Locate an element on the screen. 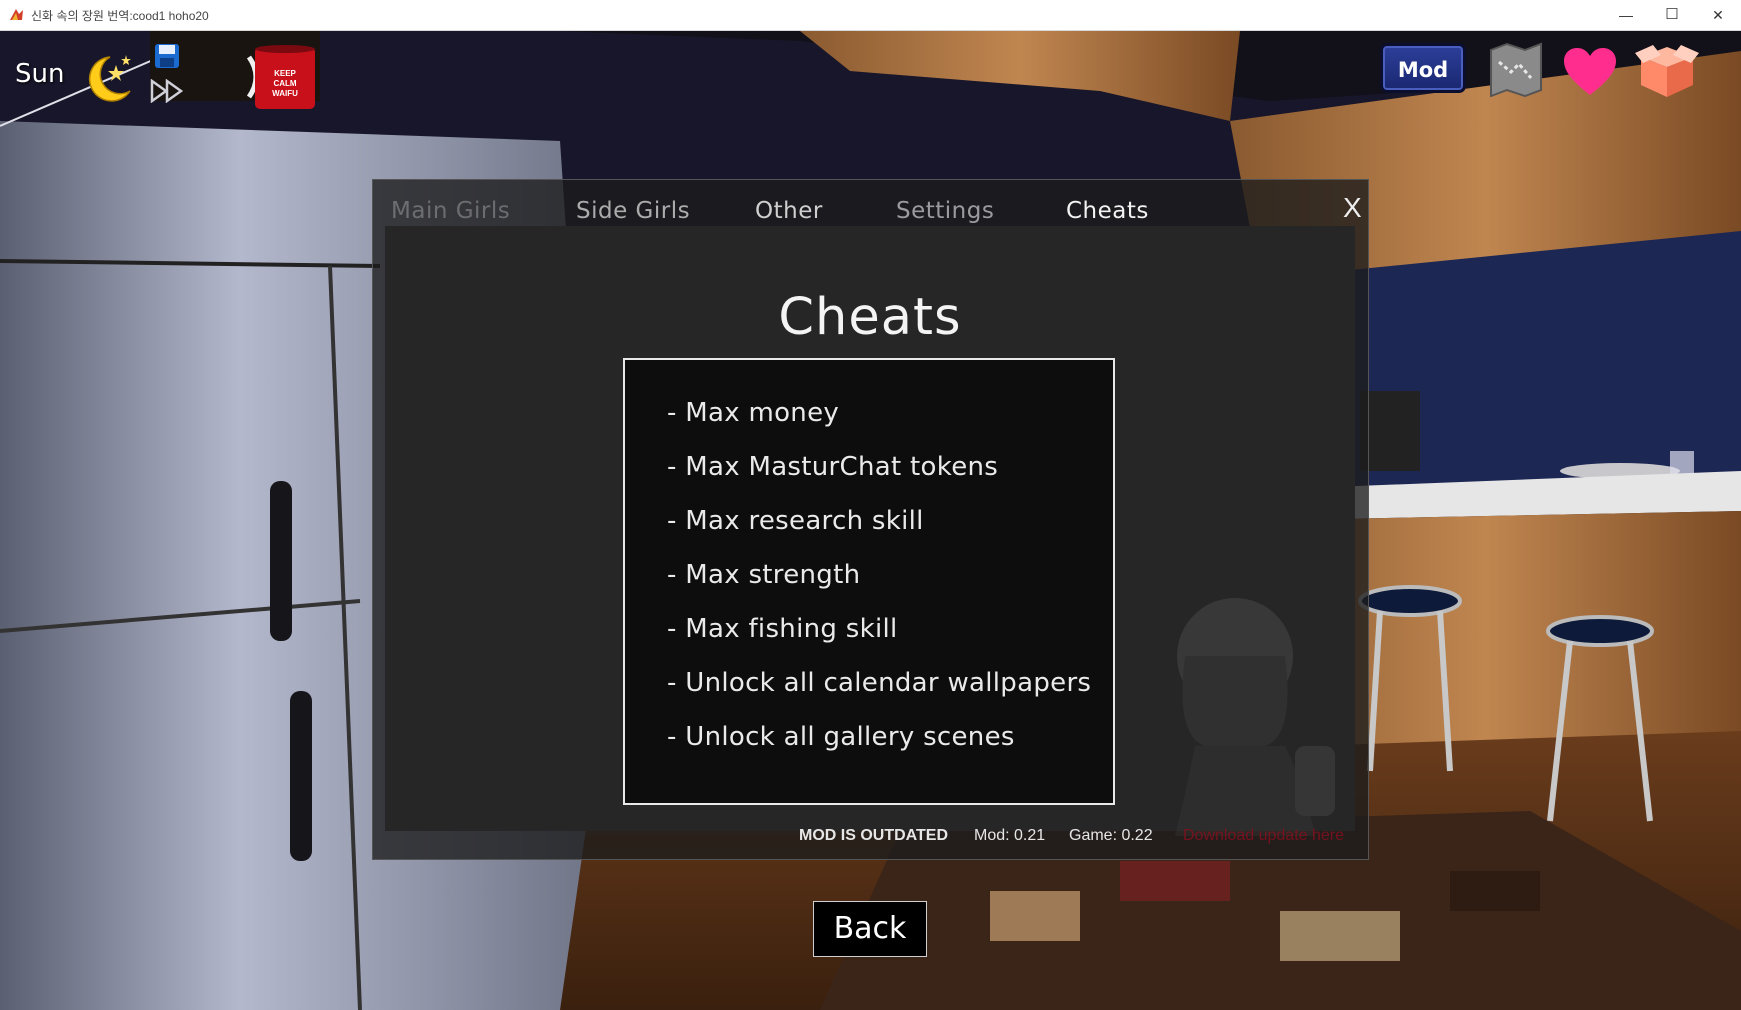 This screenshot has height=1010, width=1741. tab-settings: Settings is located at coordinates (945, 211).